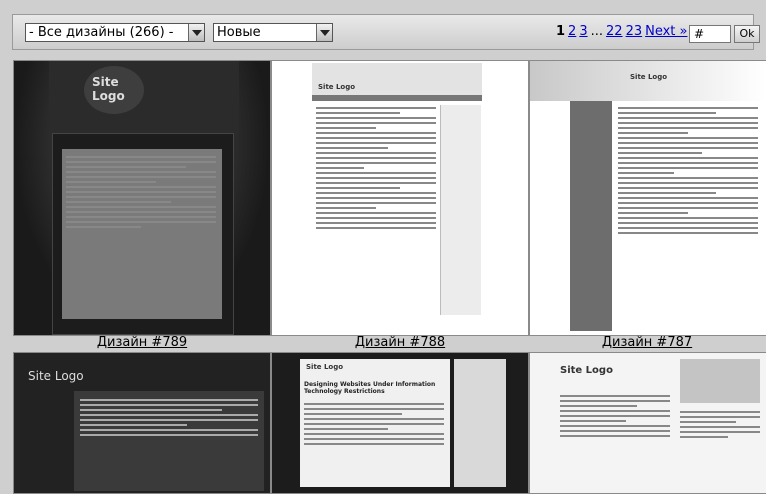 The width and height of the screenshot is (766, 494). I want to click on sort-select-value: Новые, so click(239, 32).